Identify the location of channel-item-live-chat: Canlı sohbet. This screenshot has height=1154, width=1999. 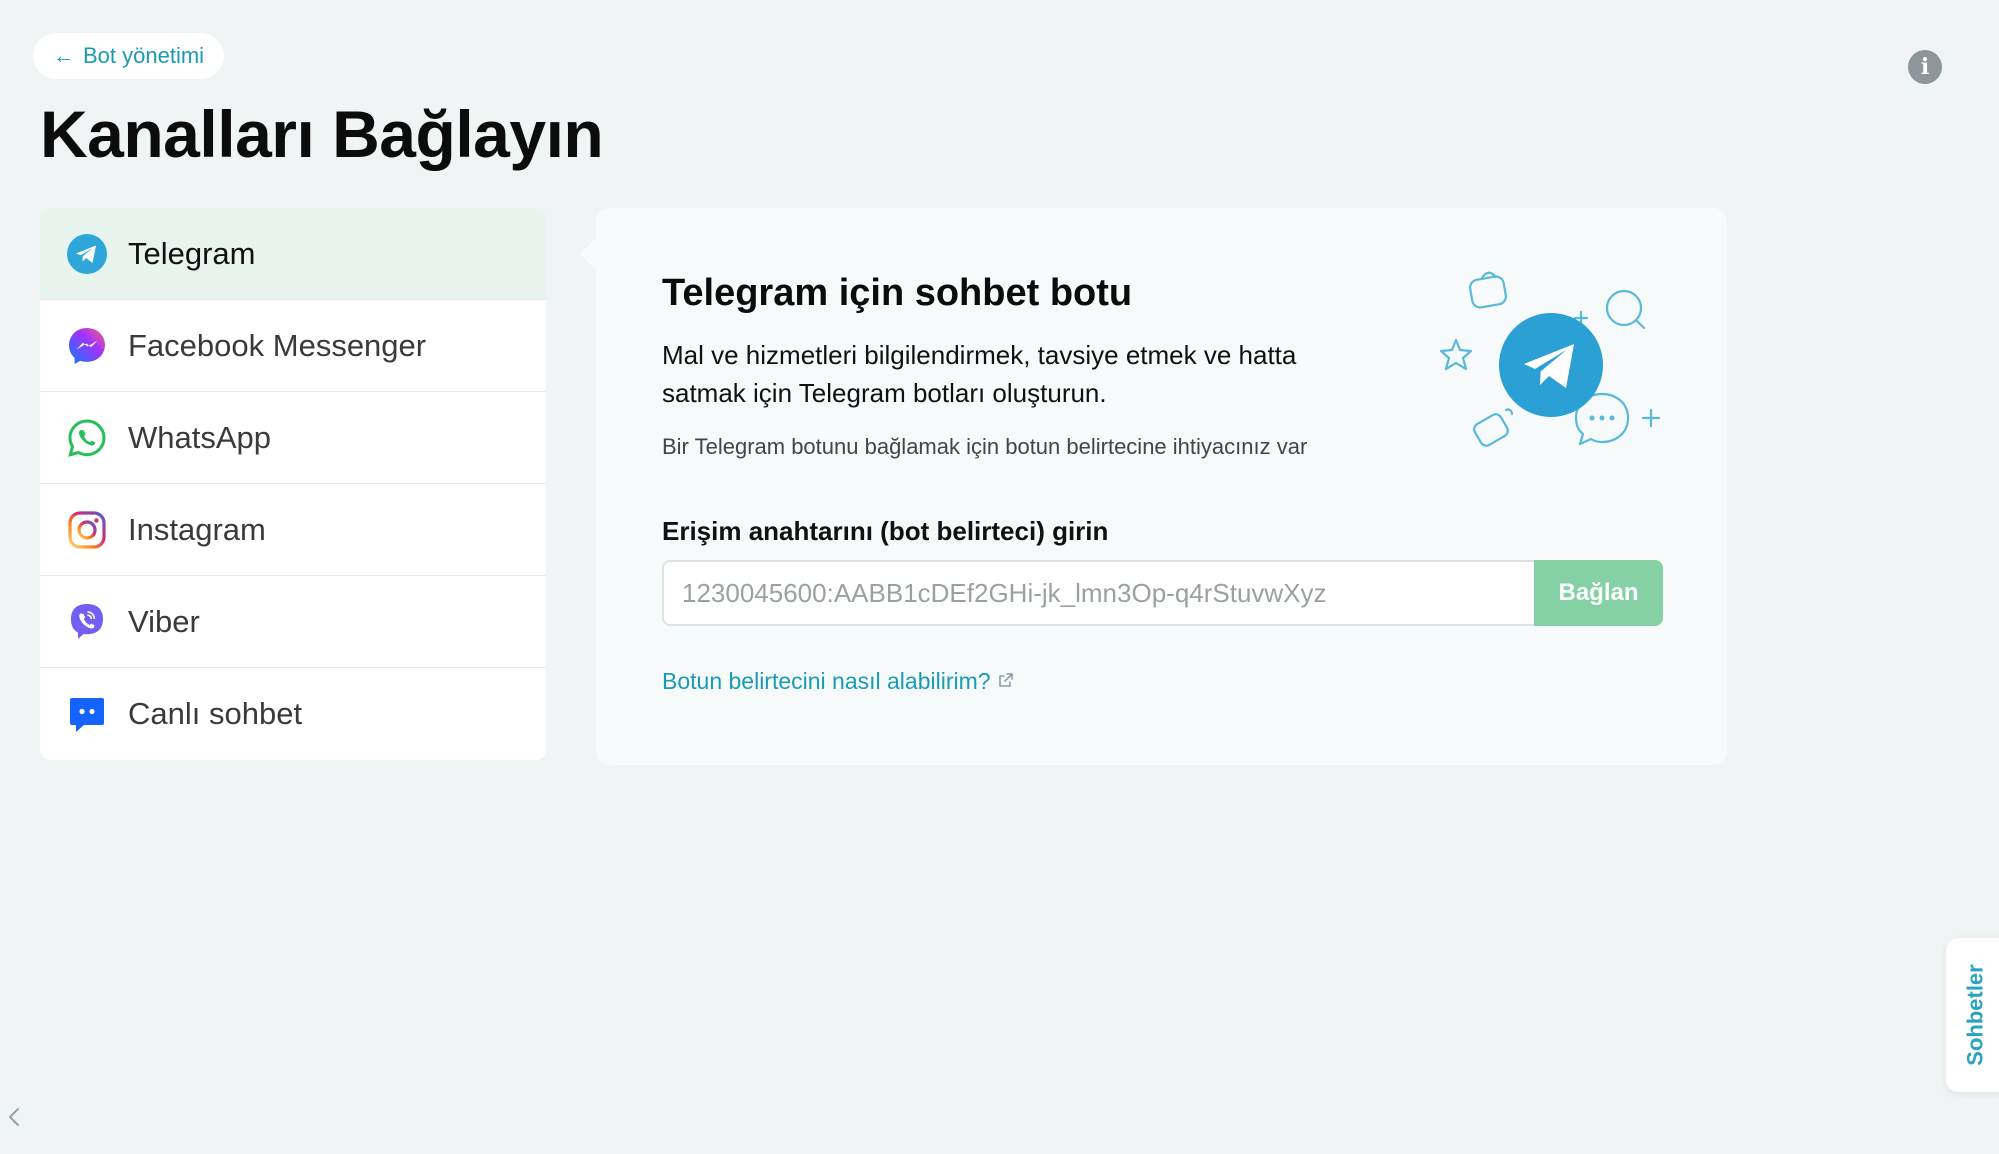
(293, 714).